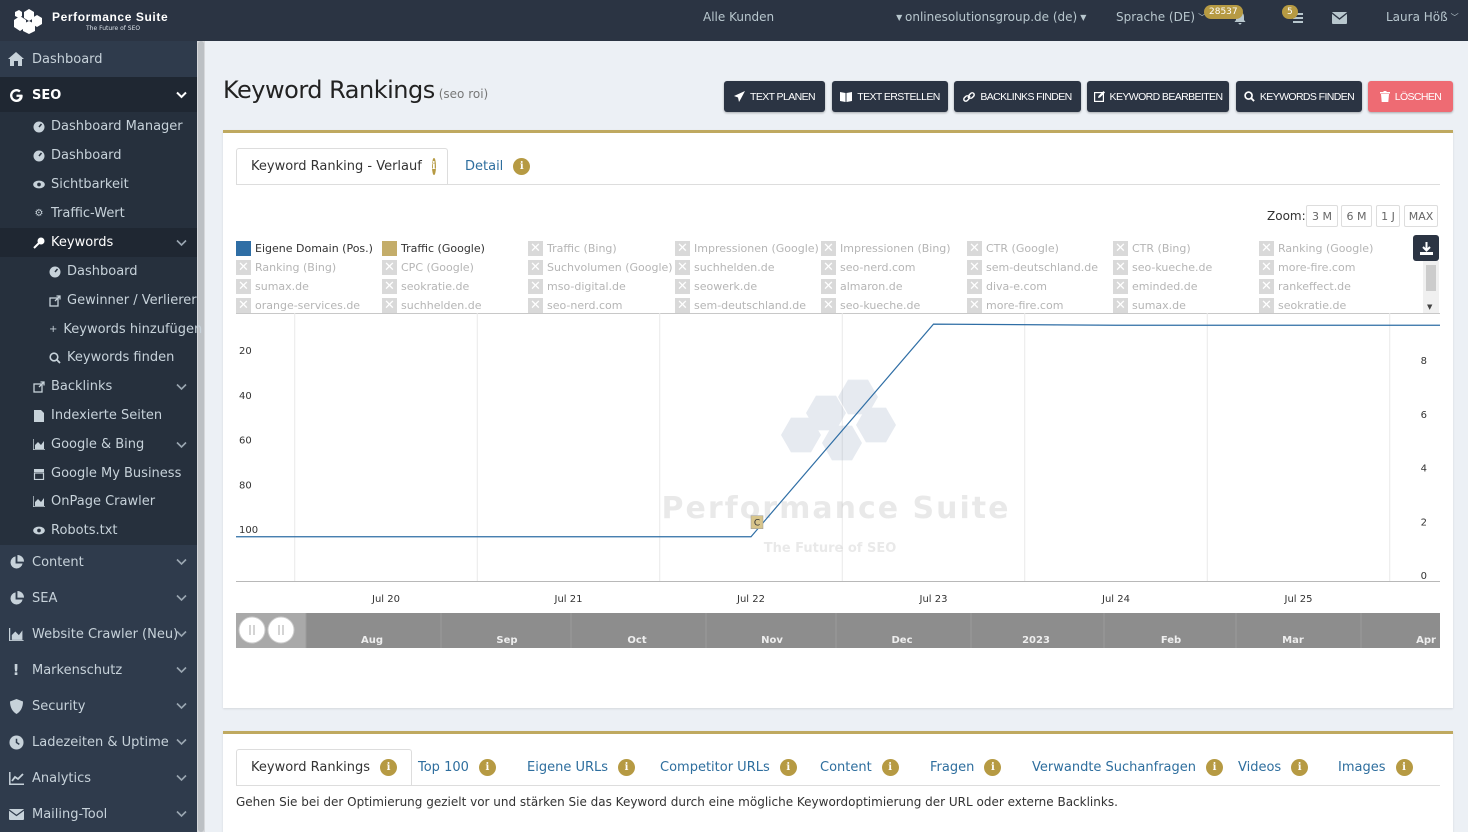 The image size is (1468, 832). What do you see at coordinates (89, 21) in the screenshot?
I see `brand-logo: Performance Suite The Future of SEO` at bounding box center [89, 21].